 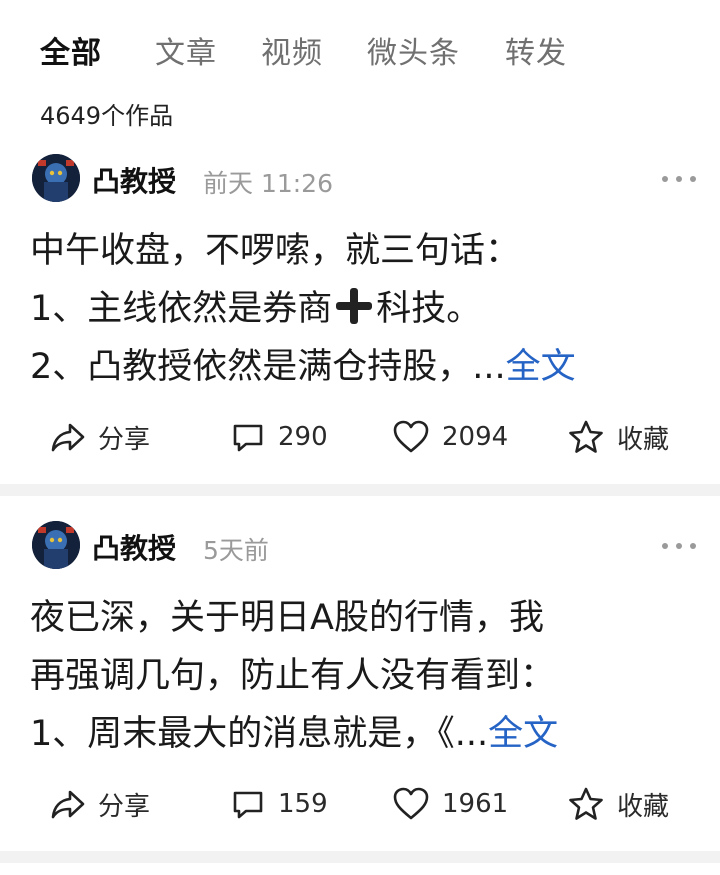 I want to click on post-line: 再强调几句，防止有人没有看到：, so click(x=293, y=676).